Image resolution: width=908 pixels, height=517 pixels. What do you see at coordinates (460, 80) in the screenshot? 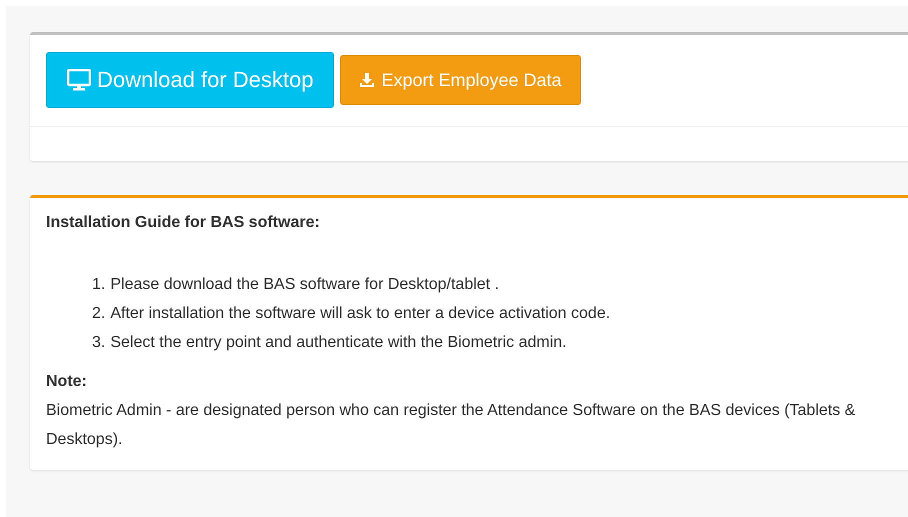
I see `export-data-button: Export Employee Data` at bounding box center [460, 80].